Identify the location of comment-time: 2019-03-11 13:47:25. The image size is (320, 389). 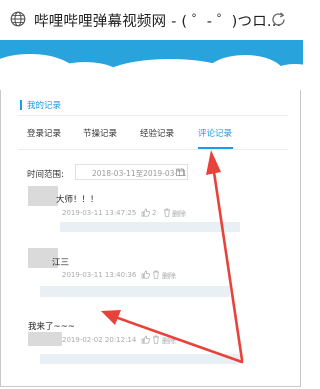
(99, 213).